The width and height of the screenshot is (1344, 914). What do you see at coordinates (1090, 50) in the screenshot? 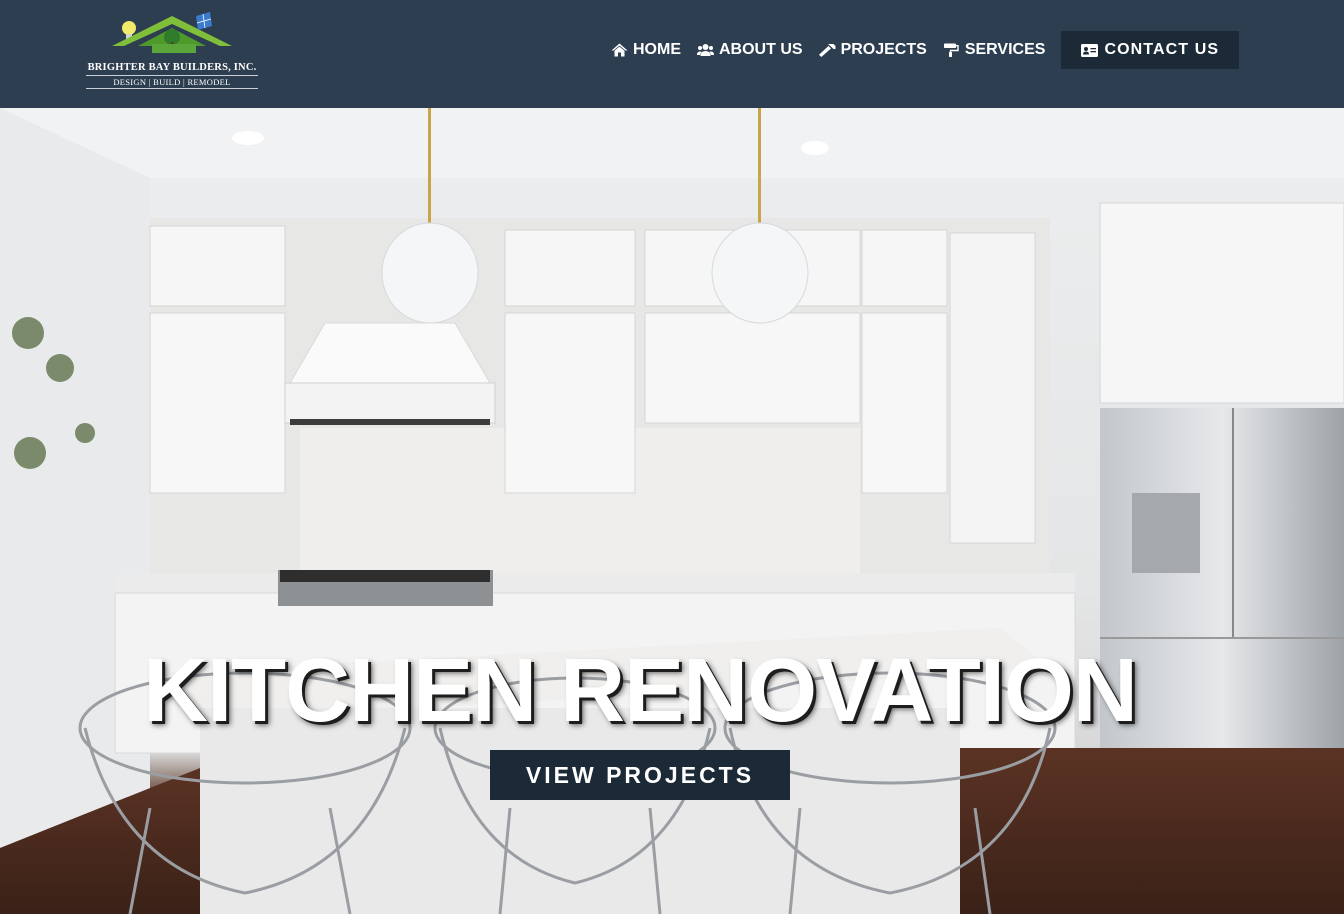
I see `contact-card-icon` at bounding box center [1090, 50].